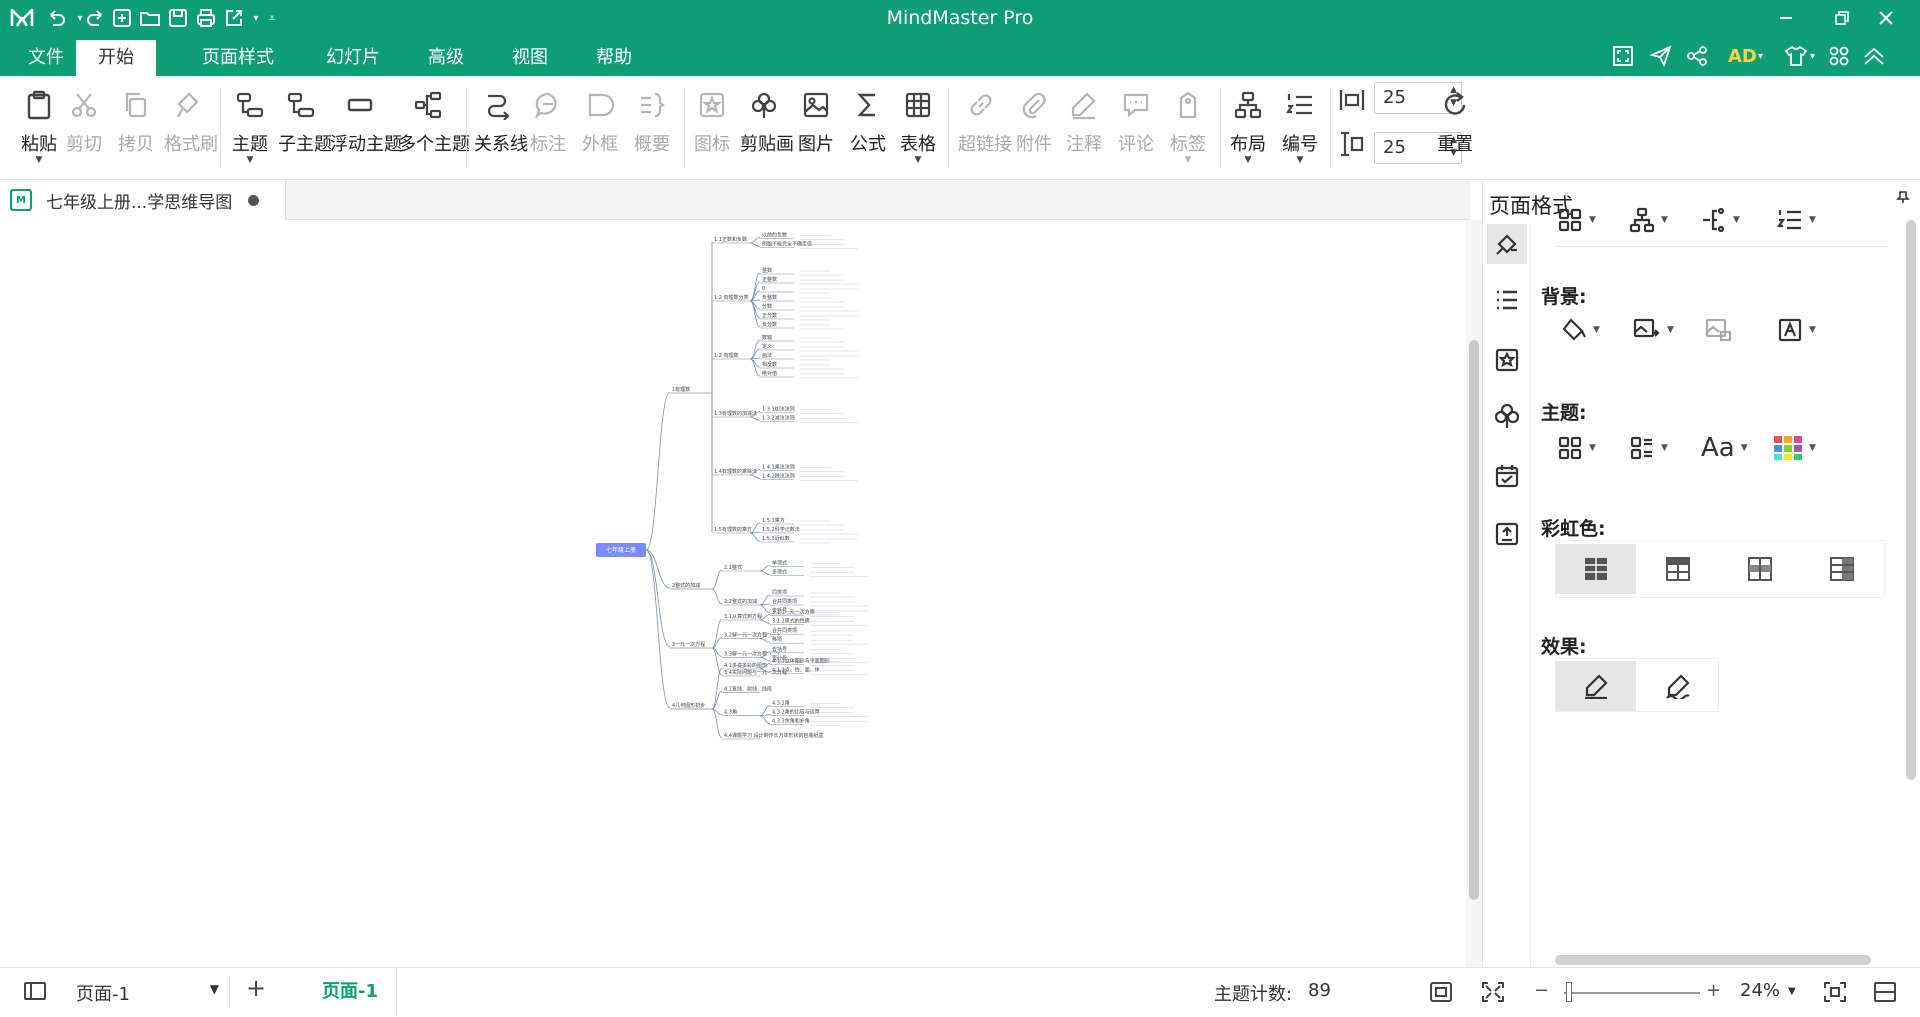 Image resolution: width=1920 pixels, height=1017 pixels. I want to click on mindmap-child-label: 4.2直线、射线、线段, so click(748, 688).